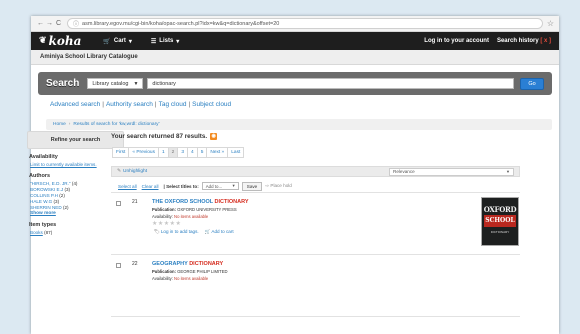  What do you see at coordinates (47, 189) in the screenshot?
I see `author-name: BOROWSKI E.J` at bounding box center [47, 189].